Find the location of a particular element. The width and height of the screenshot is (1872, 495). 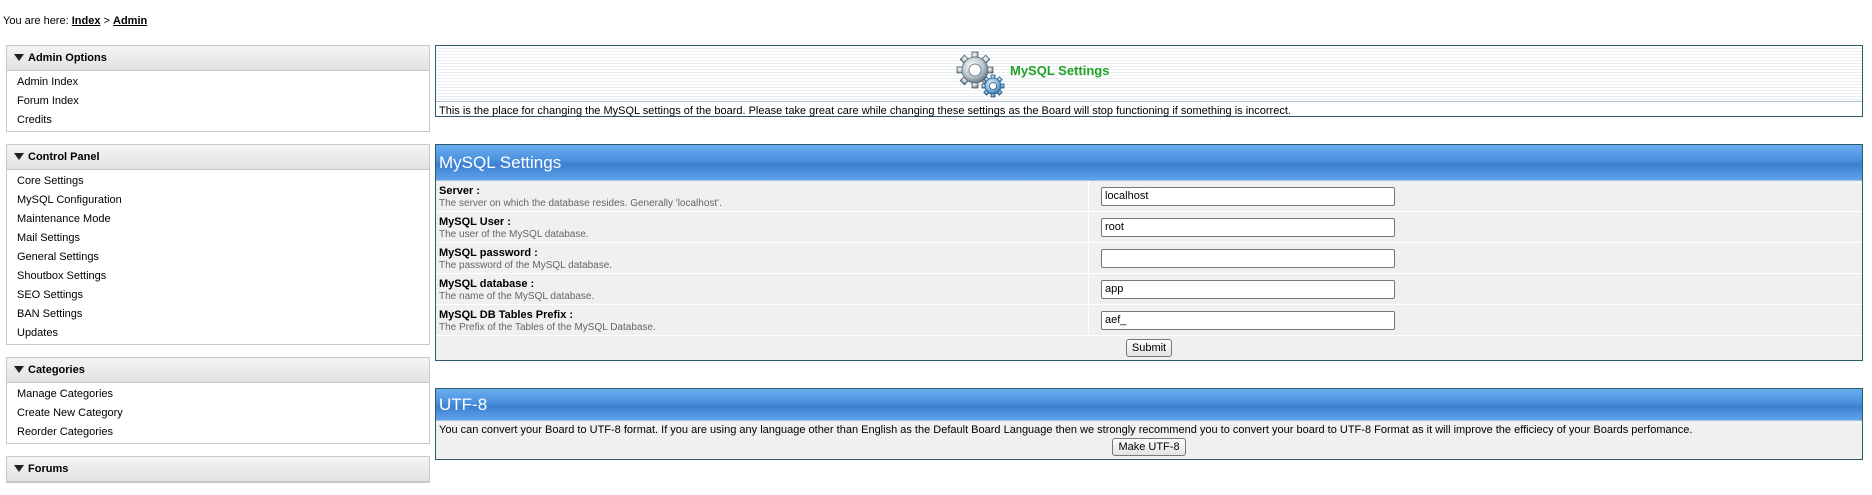

mysql-user-input is located at coordinates (1248, 227).